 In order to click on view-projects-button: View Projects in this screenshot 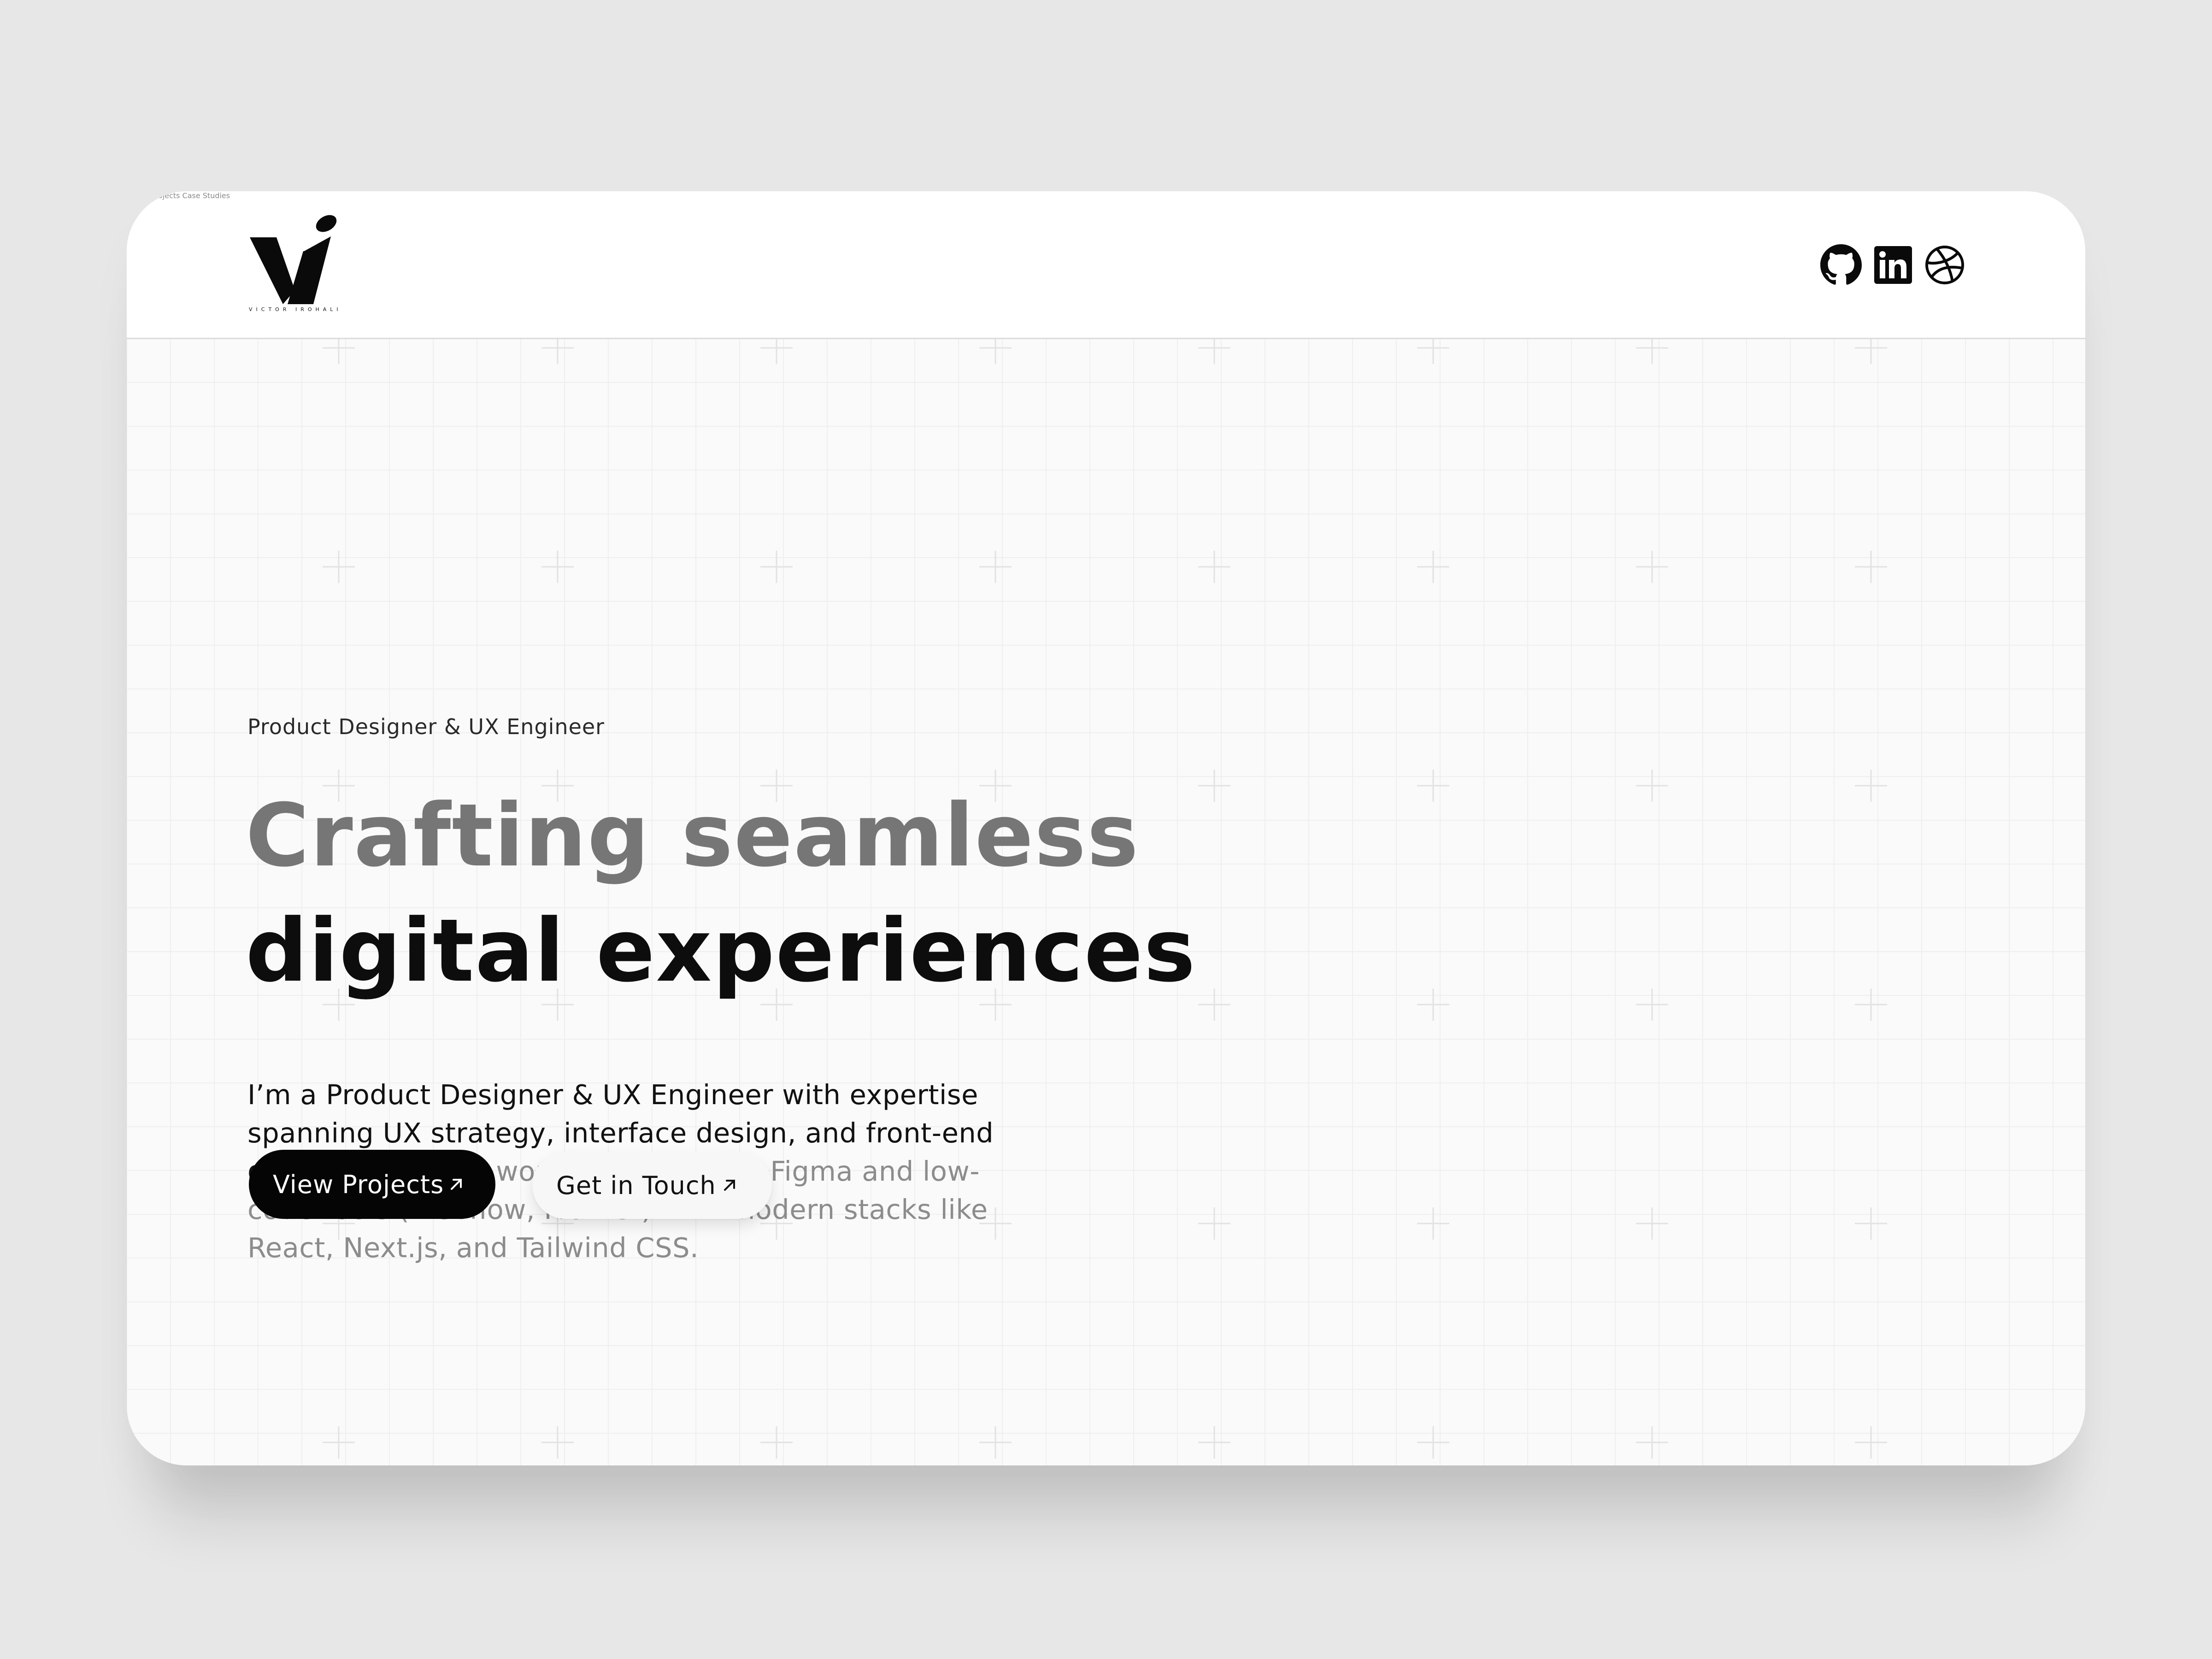, I will do `click(372, 1184)`.